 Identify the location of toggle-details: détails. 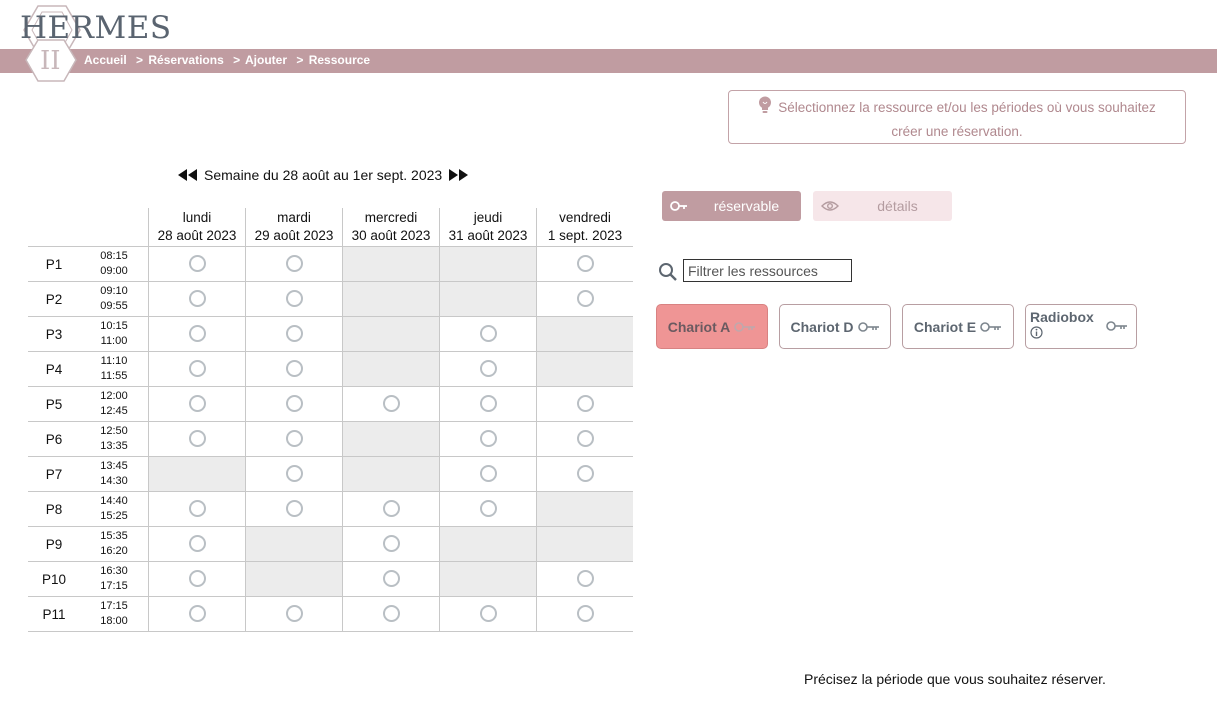
(882, 206).